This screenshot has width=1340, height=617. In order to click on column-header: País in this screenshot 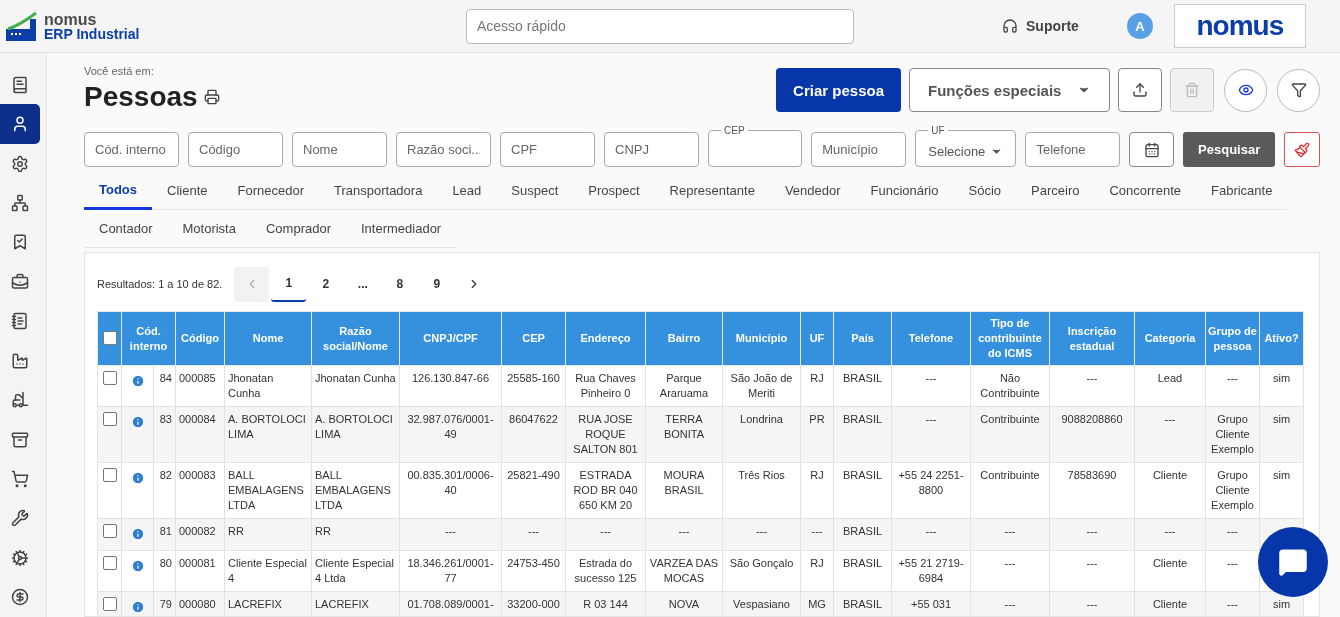, I will do `click(862, 338)`.